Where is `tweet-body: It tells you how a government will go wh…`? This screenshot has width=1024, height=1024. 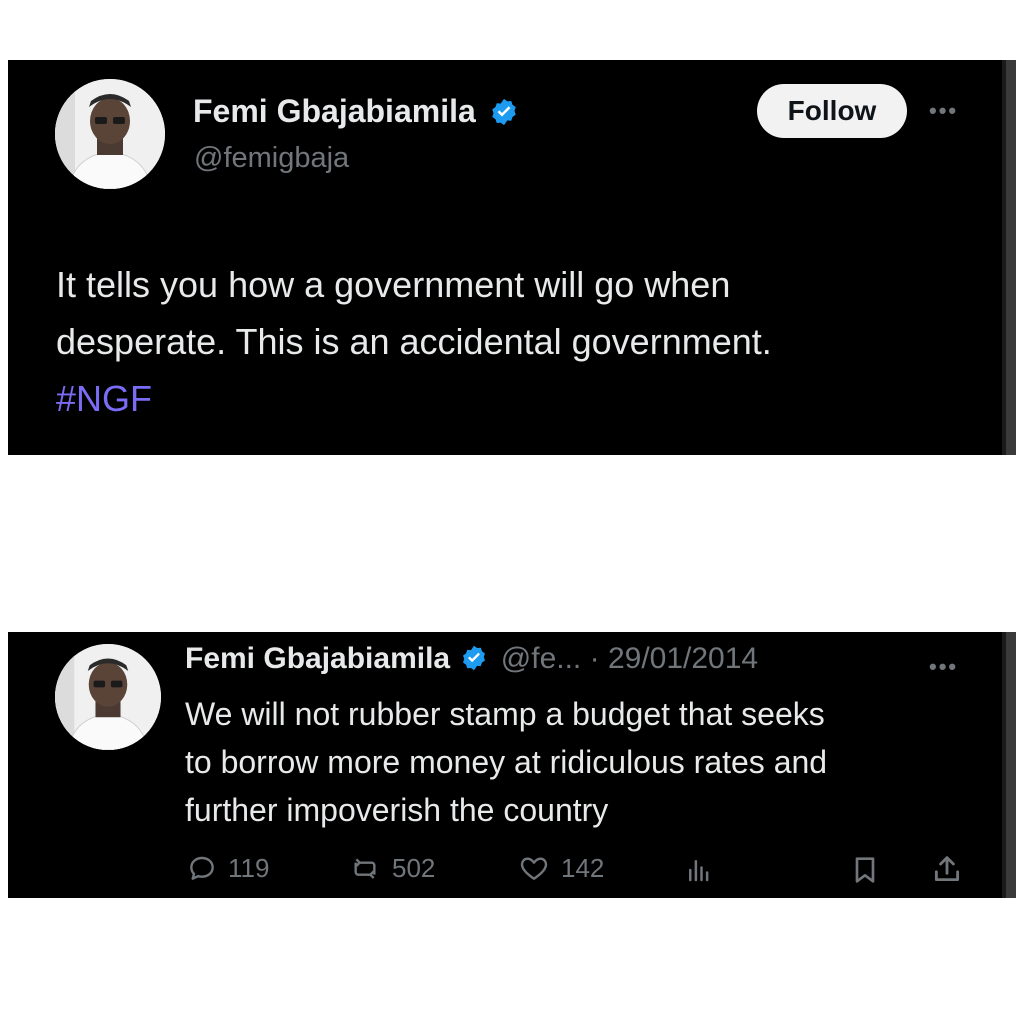 tweet-body: It tells you how a government will go wh… is located at coordinates (414, 341).